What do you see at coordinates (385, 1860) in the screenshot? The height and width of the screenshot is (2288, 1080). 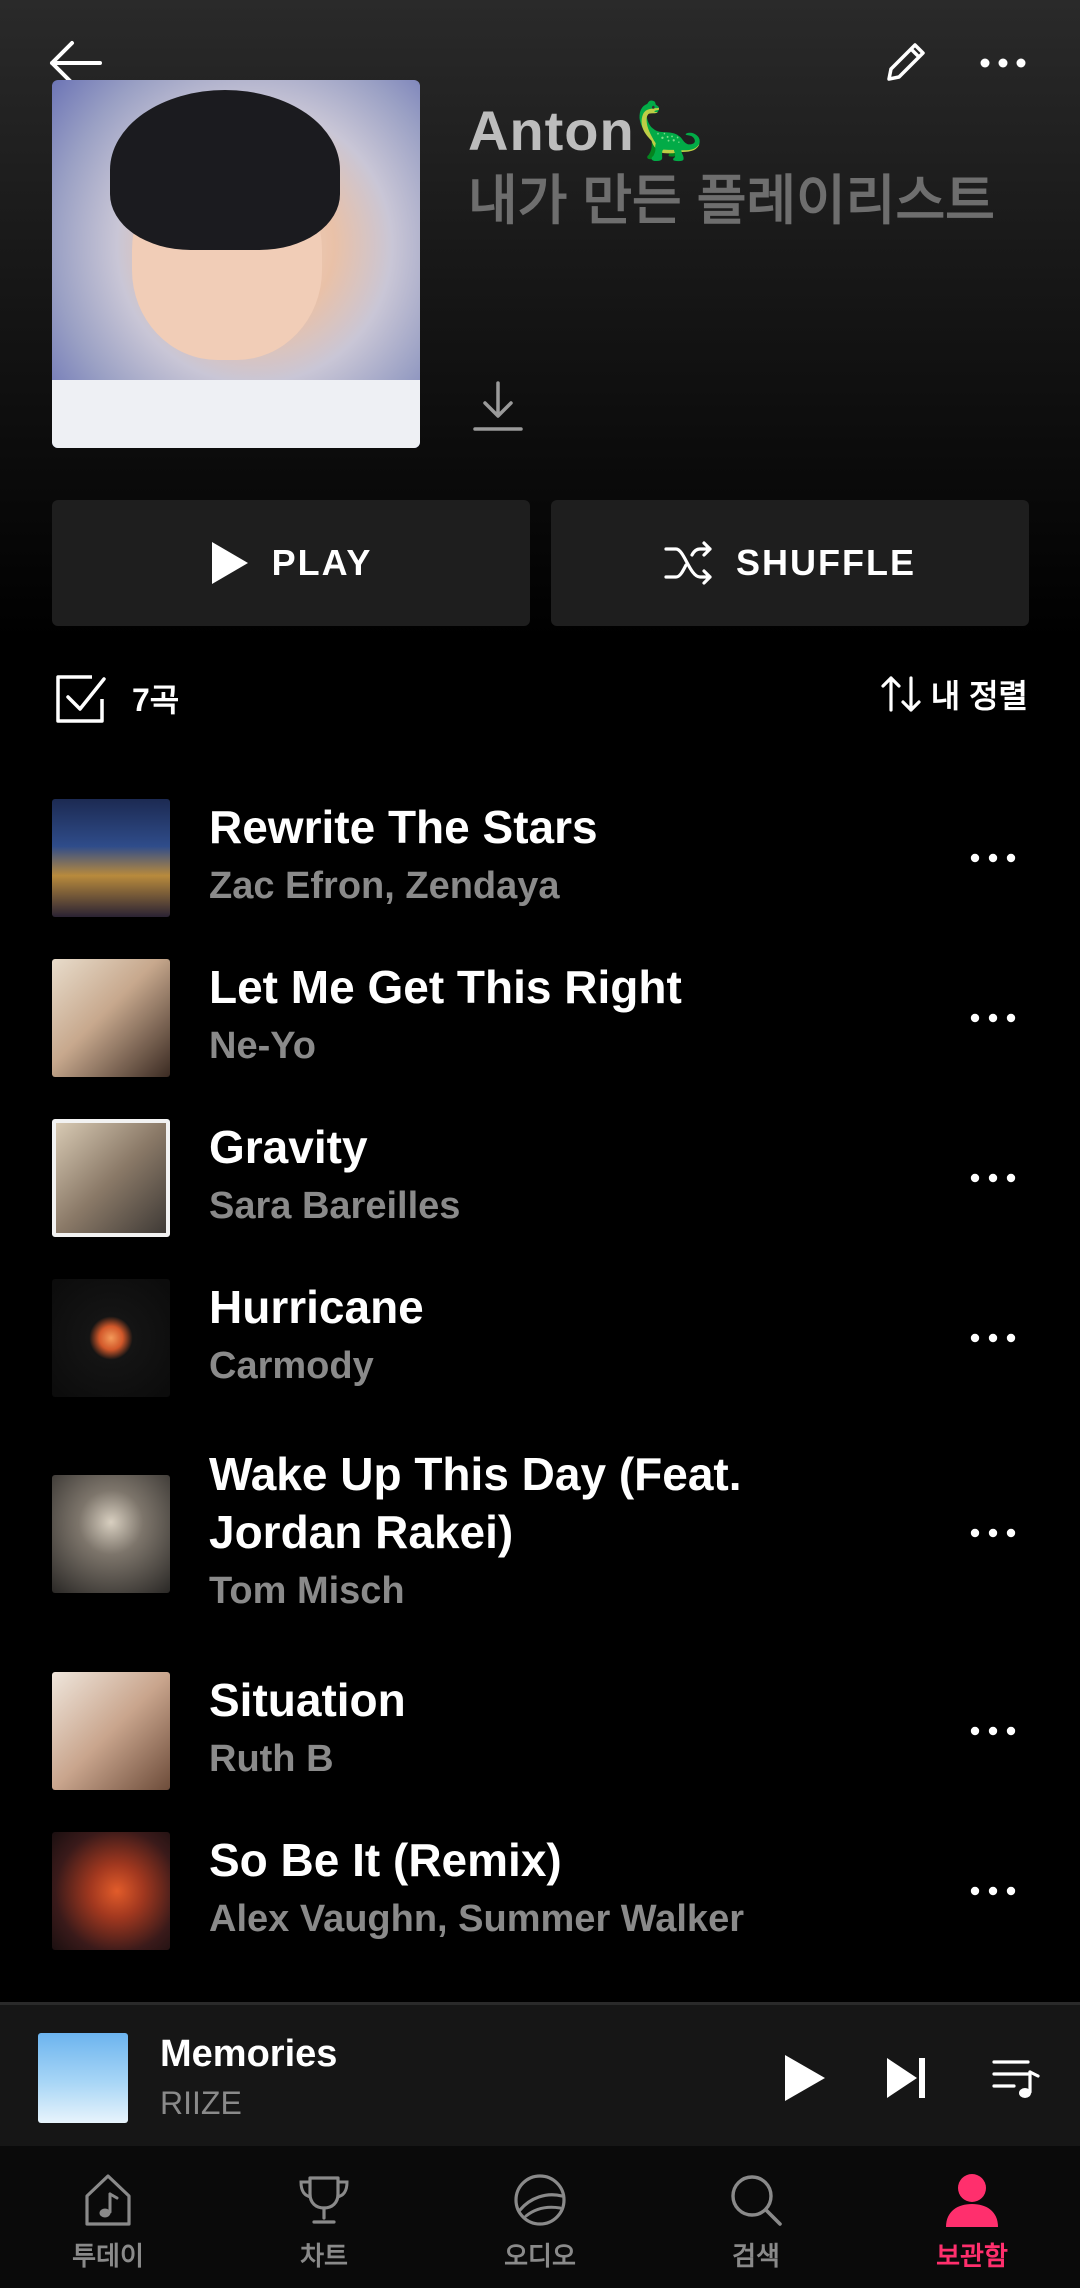 I see `track-title: So Be It (Remix)` at bounding box center [385, 1860].